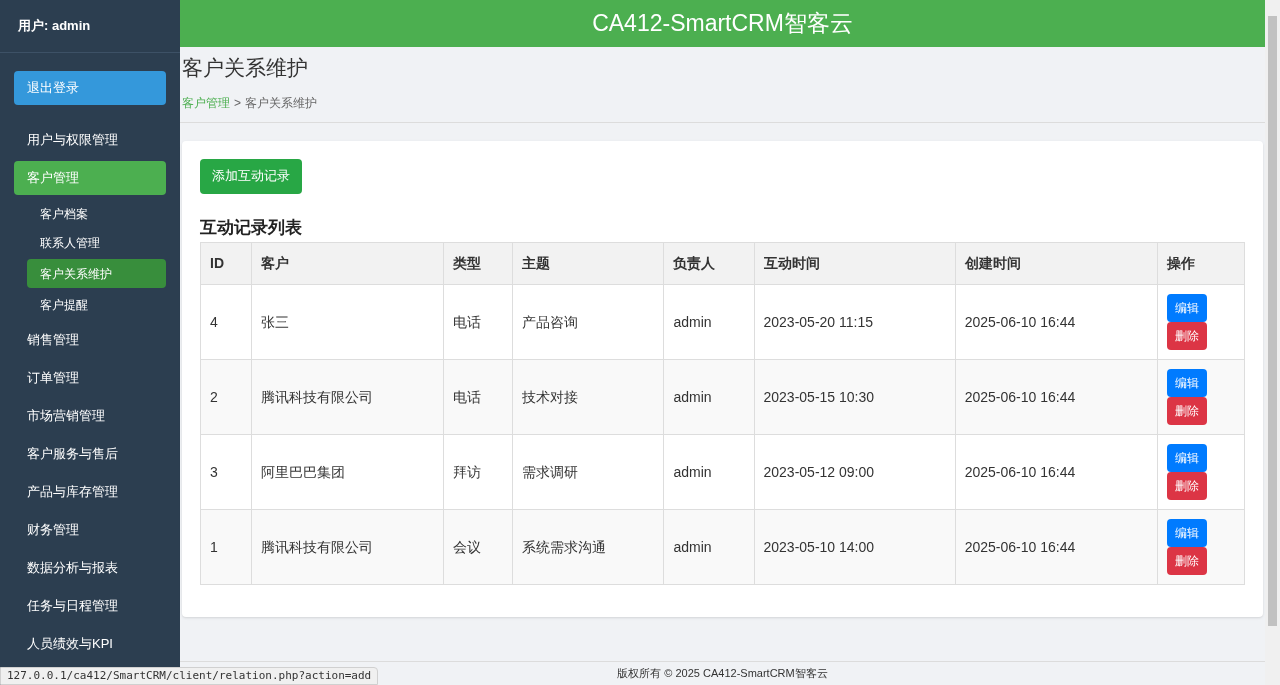 The width and height of the screenshot is (1280, 685). What do you see at coordinates (90, 644) in the screenshot?
I see `menu-item: 人员绩效与KPI` at bounding box center [90, 644].